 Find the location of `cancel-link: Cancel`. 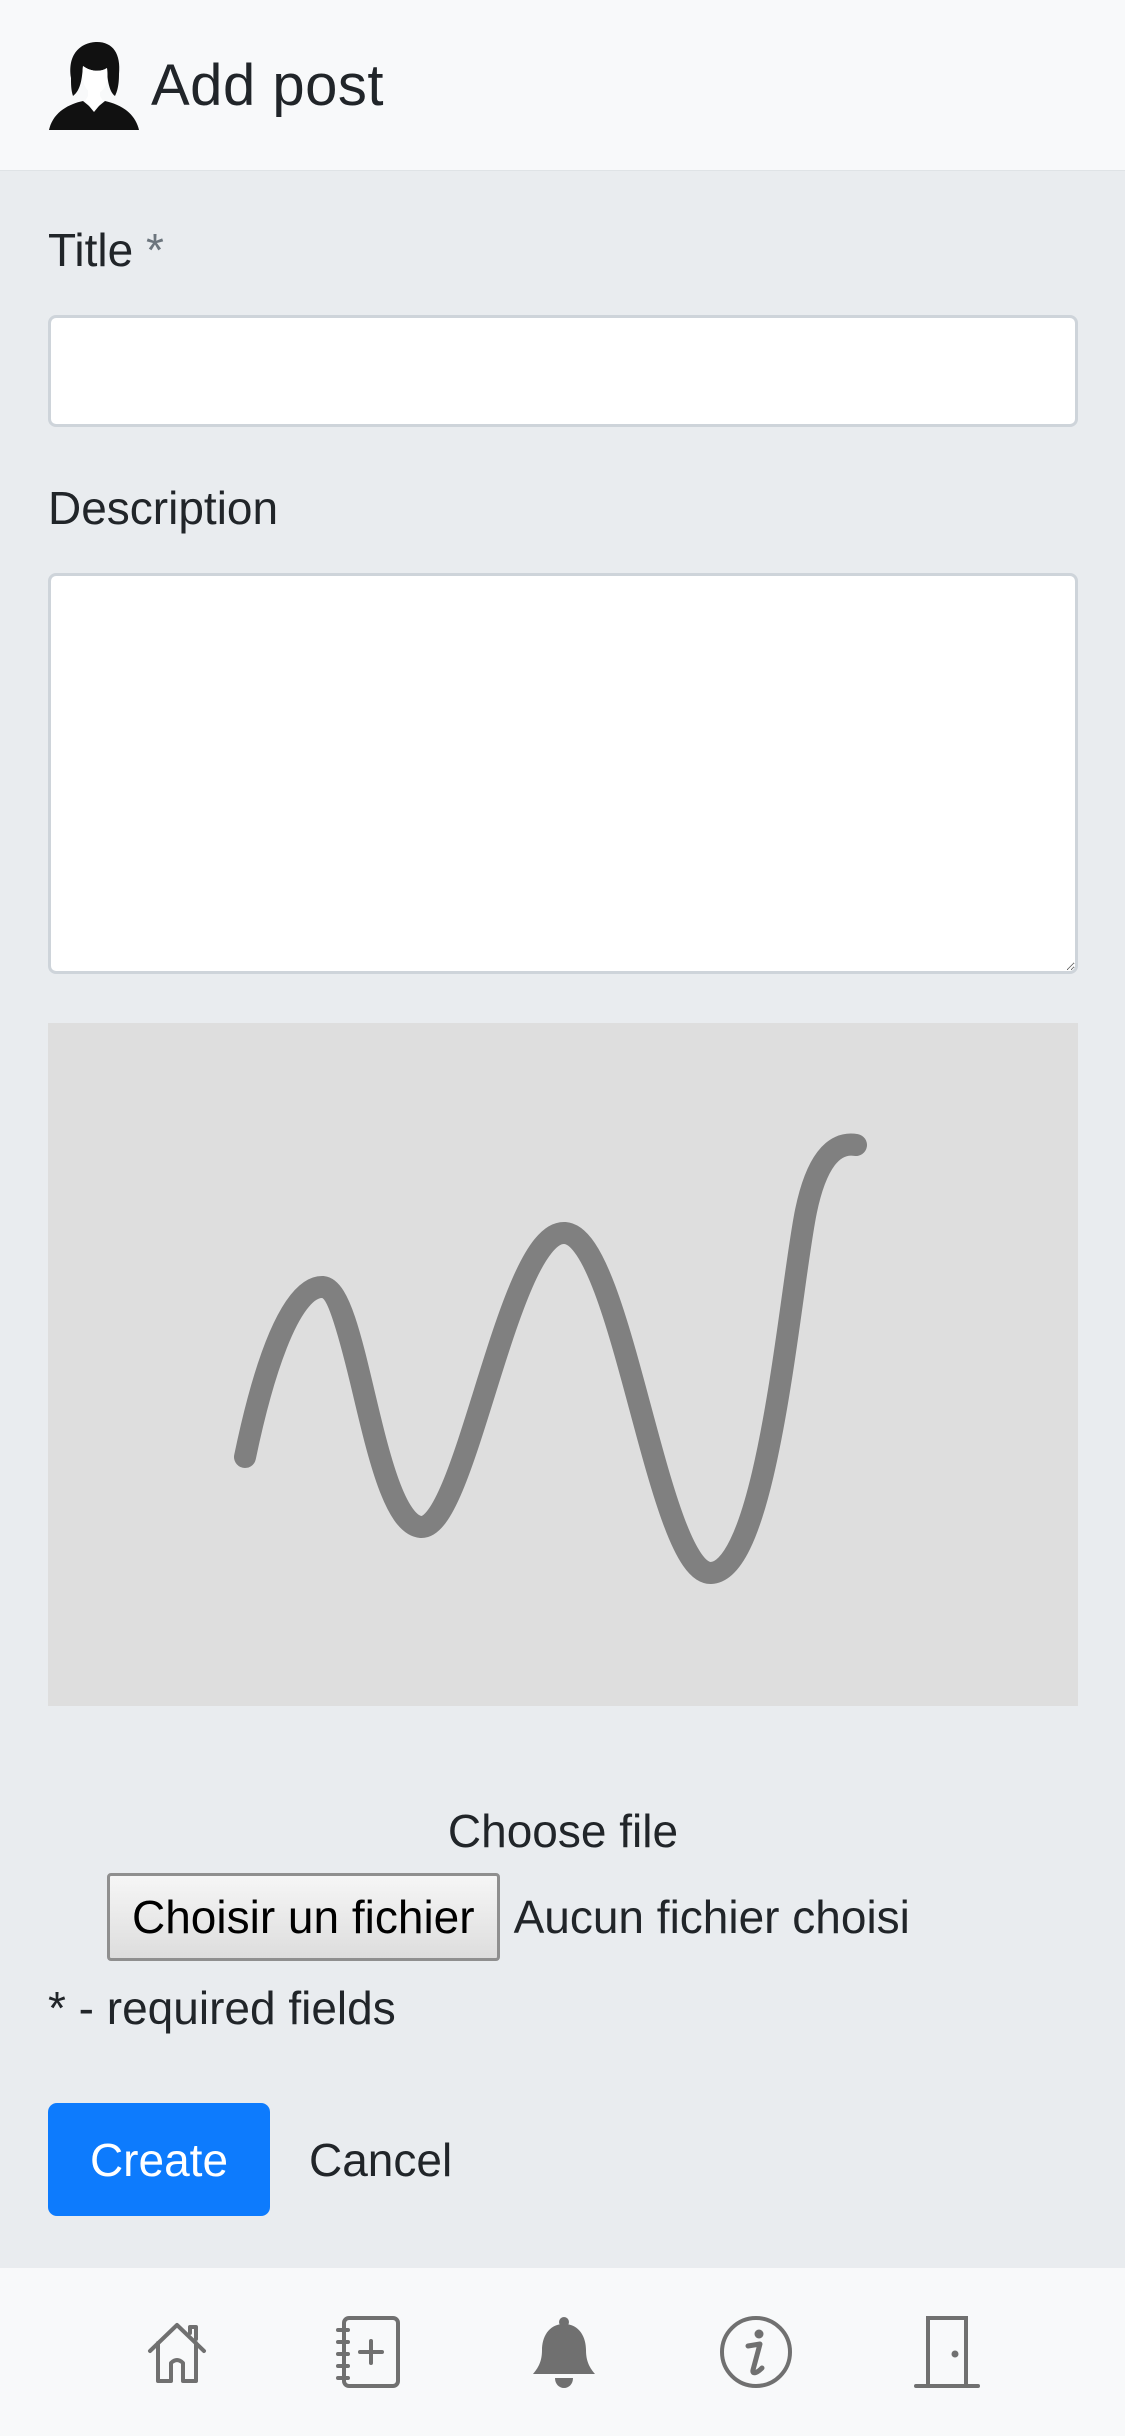

cancel-link: Cancel is located at coordinates (380, 2159).